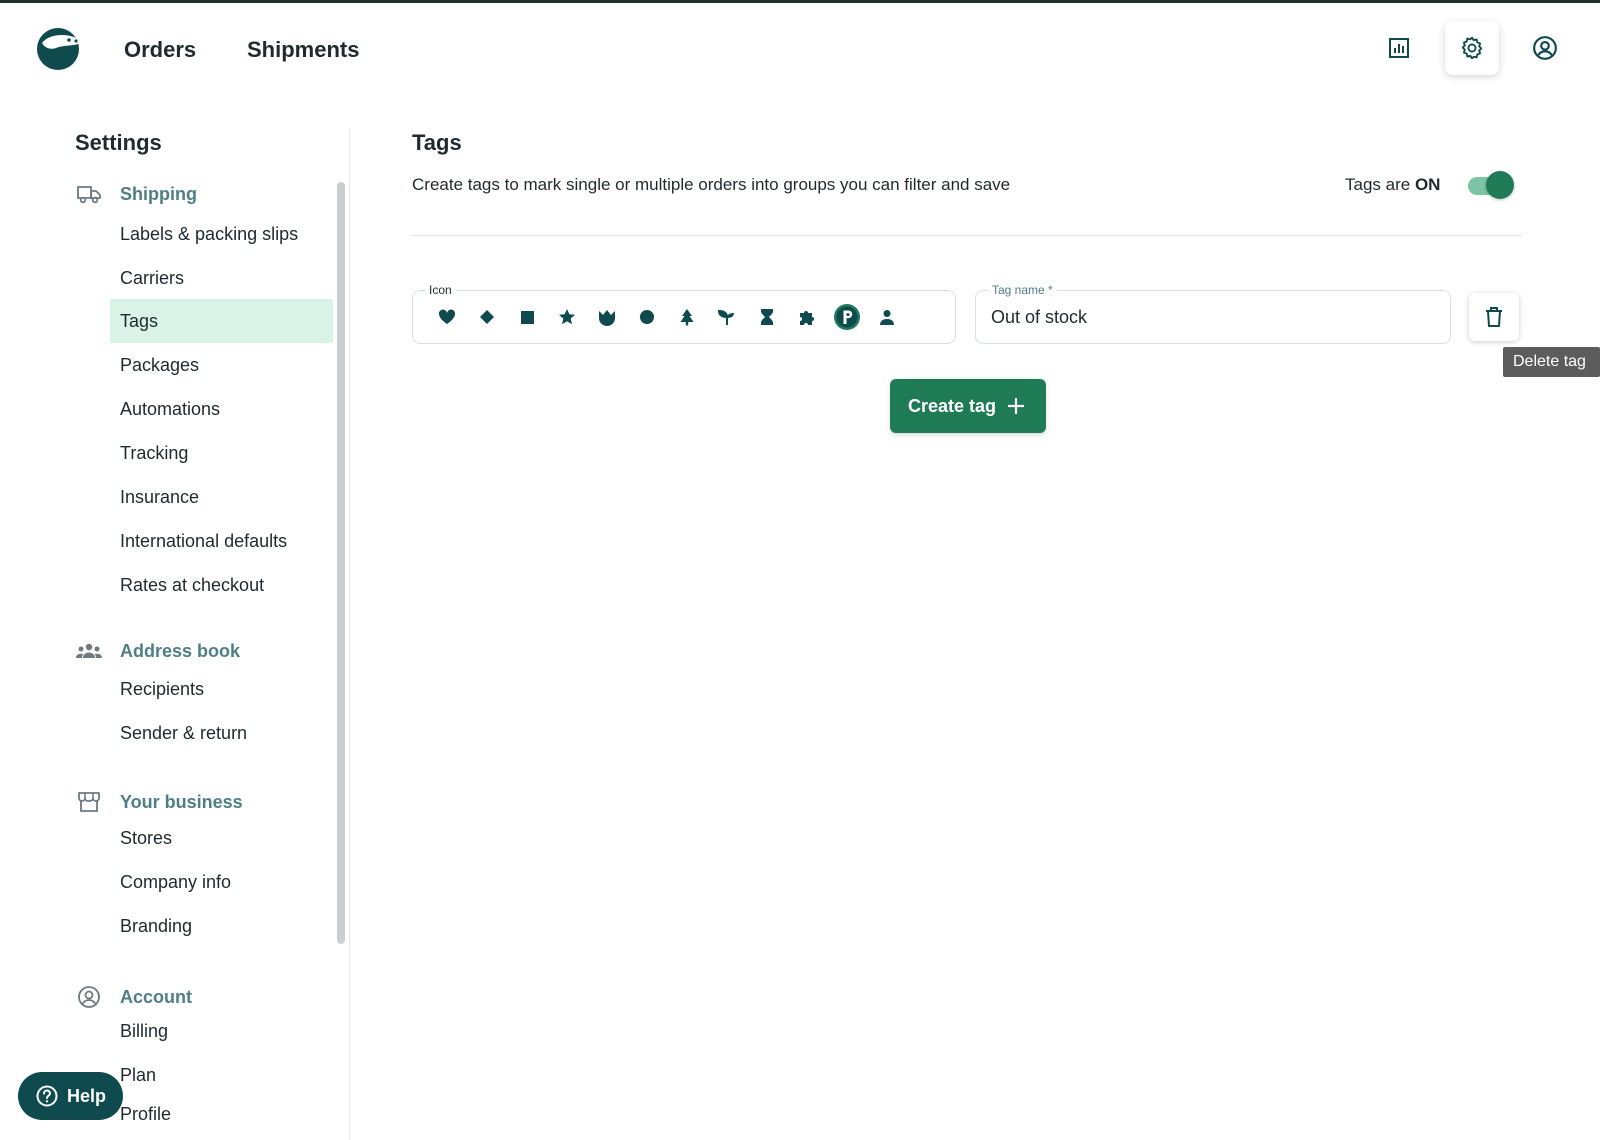 Image resolution: width=1600 pixels, height=1140 pixels. I want to click on hourglass-icon, so click(767, 317).